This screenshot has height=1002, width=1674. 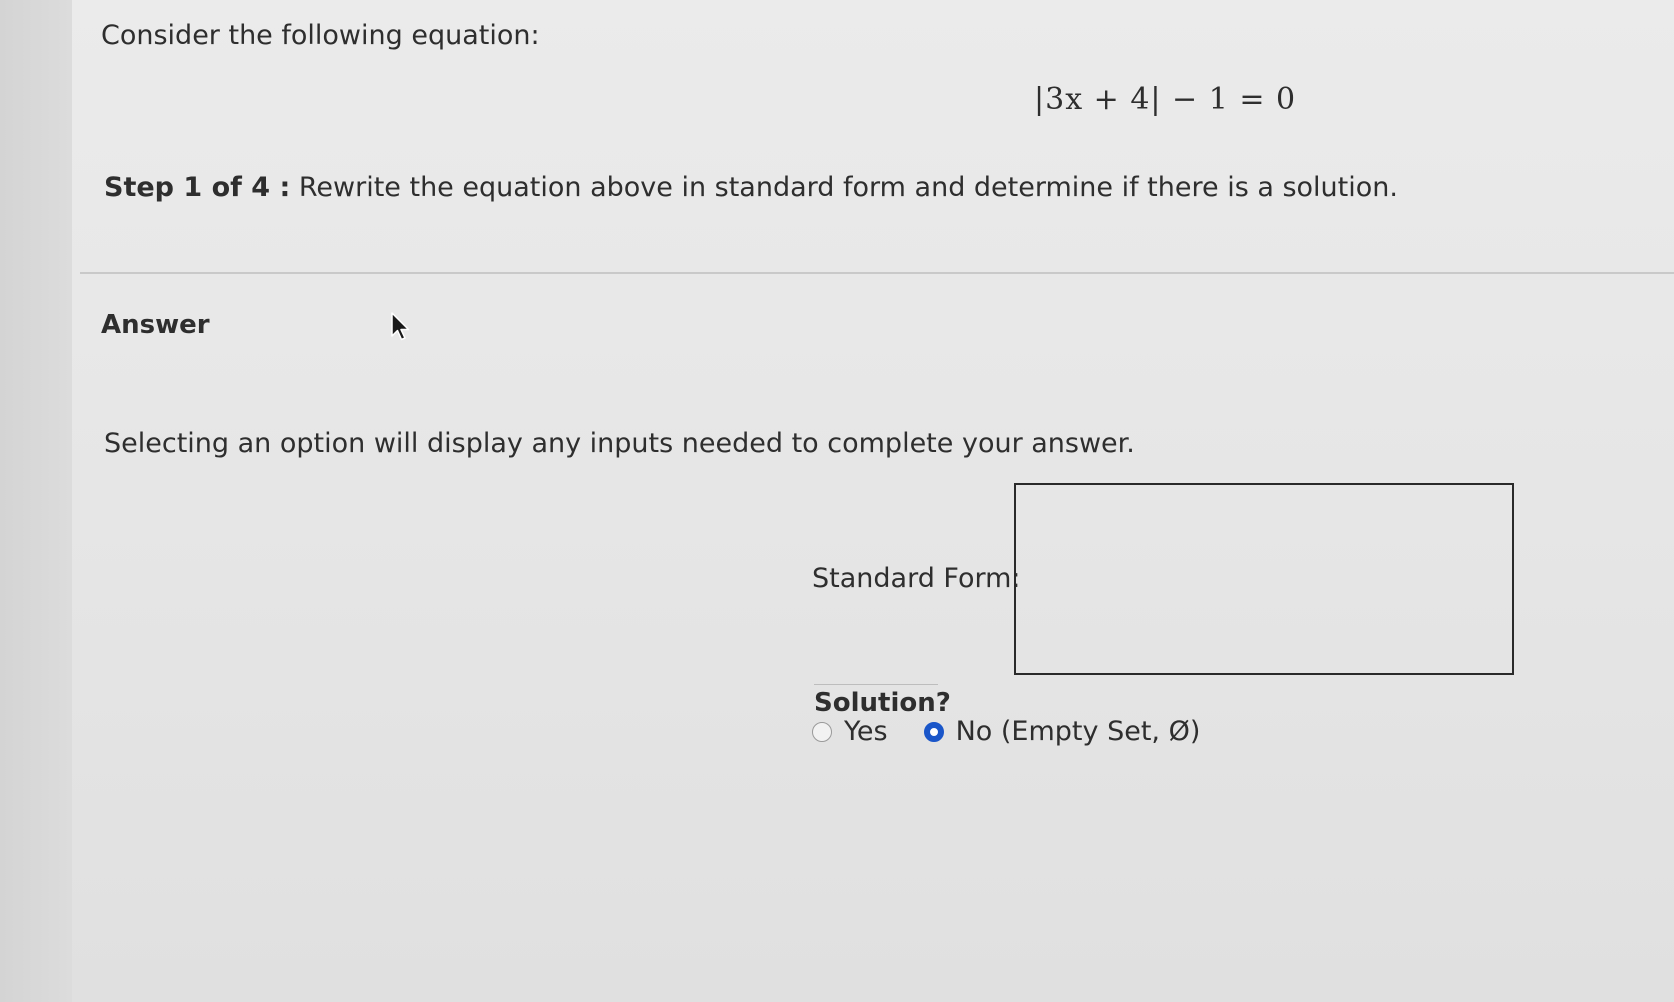 I want to click on option-yes: Yes, so click(x=850, y=731).